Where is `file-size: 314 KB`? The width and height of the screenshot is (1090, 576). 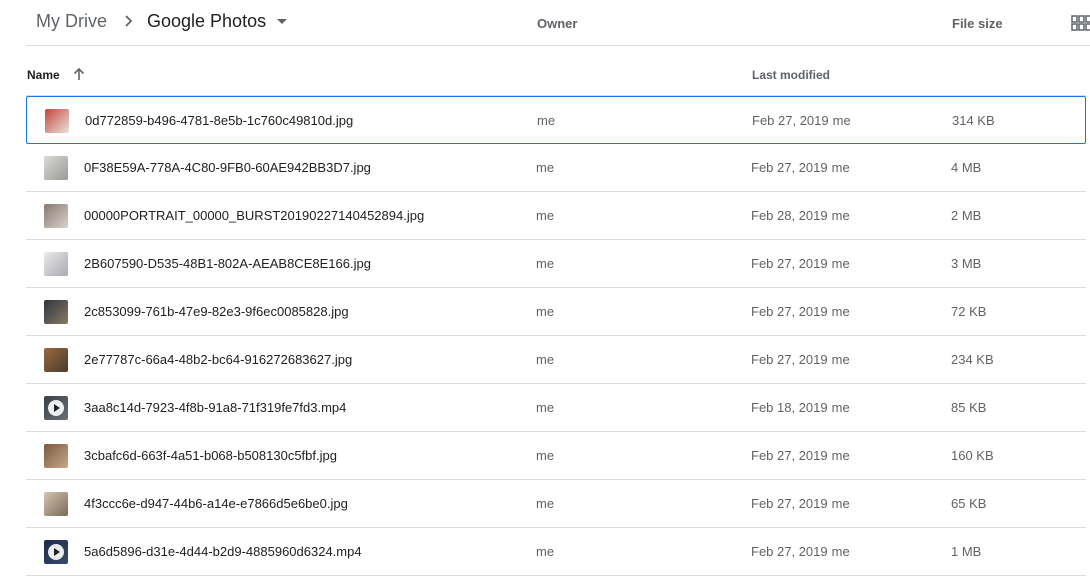 file-size: 314 KB is located at coordinates (973, 120).